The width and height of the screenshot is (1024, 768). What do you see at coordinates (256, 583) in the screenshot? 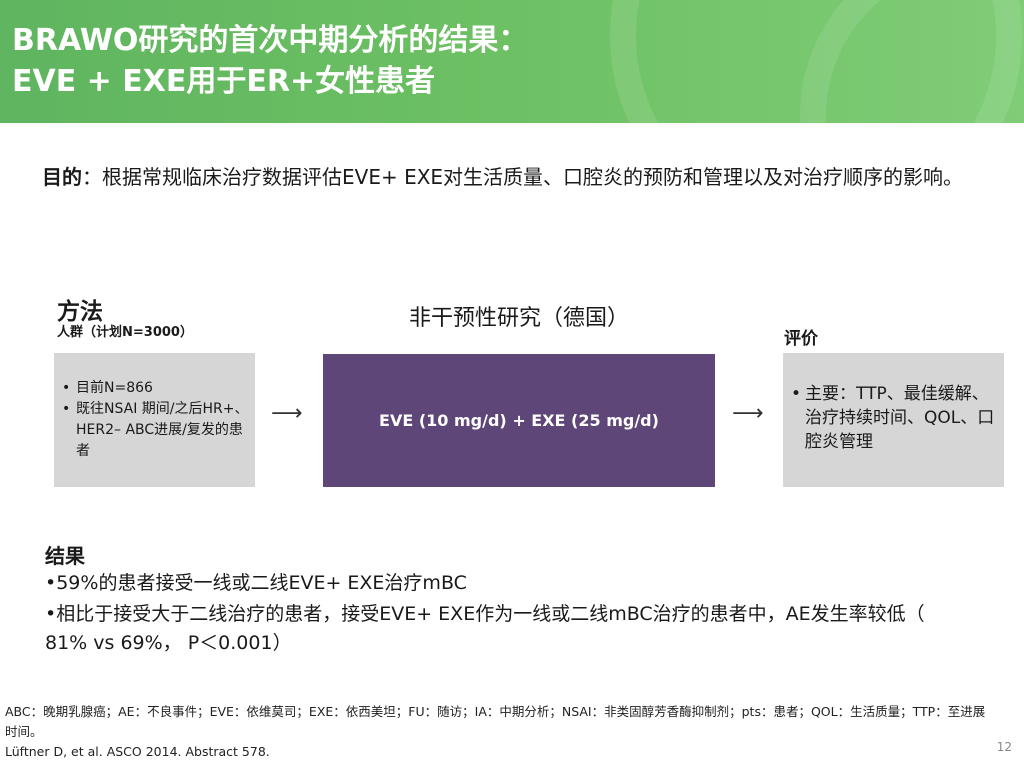
I see `result-item: •59%的患者接受一线或二线EVE+ EXE治疗mBC` at bounding box center [256, 583].